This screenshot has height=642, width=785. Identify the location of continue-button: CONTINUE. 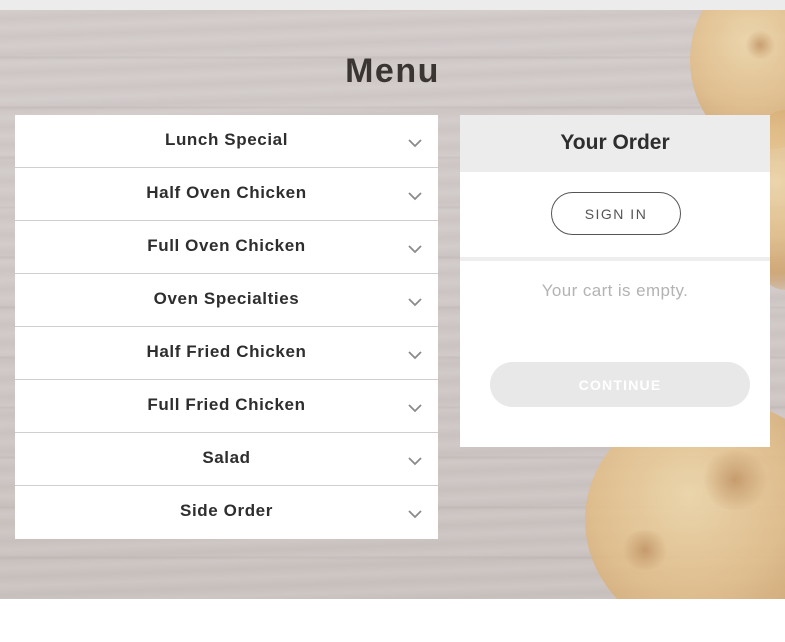
(620, 384).